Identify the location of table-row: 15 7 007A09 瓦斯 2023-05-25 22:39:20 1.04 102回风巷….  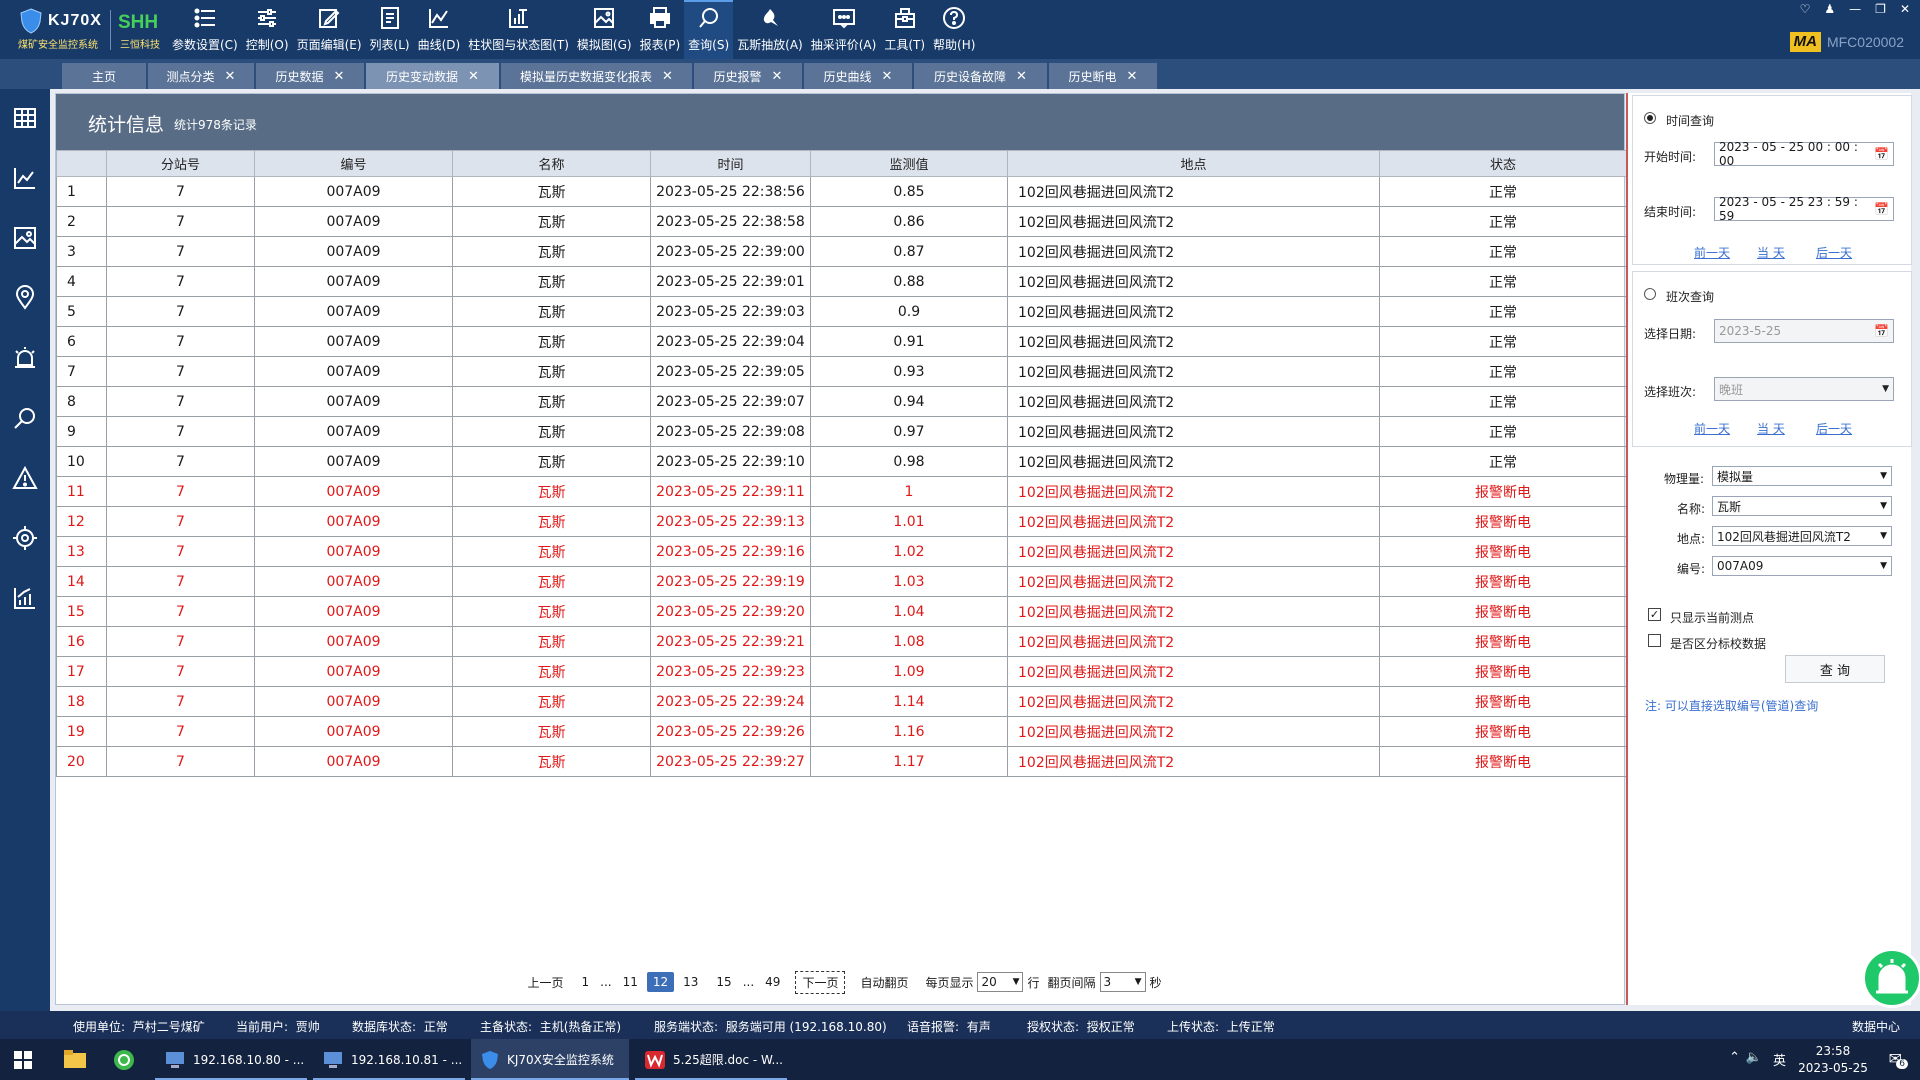
(841, 611).